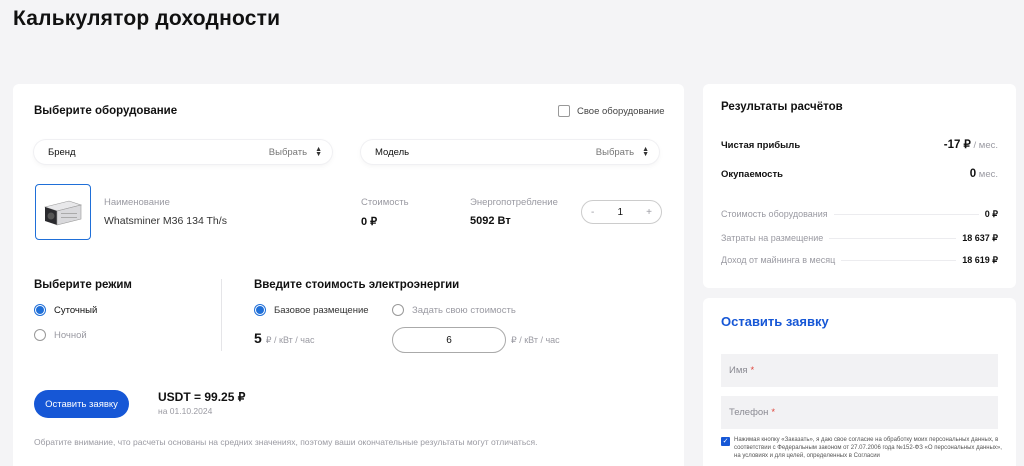  I want to click on increment-button: +, so click(649, 212).